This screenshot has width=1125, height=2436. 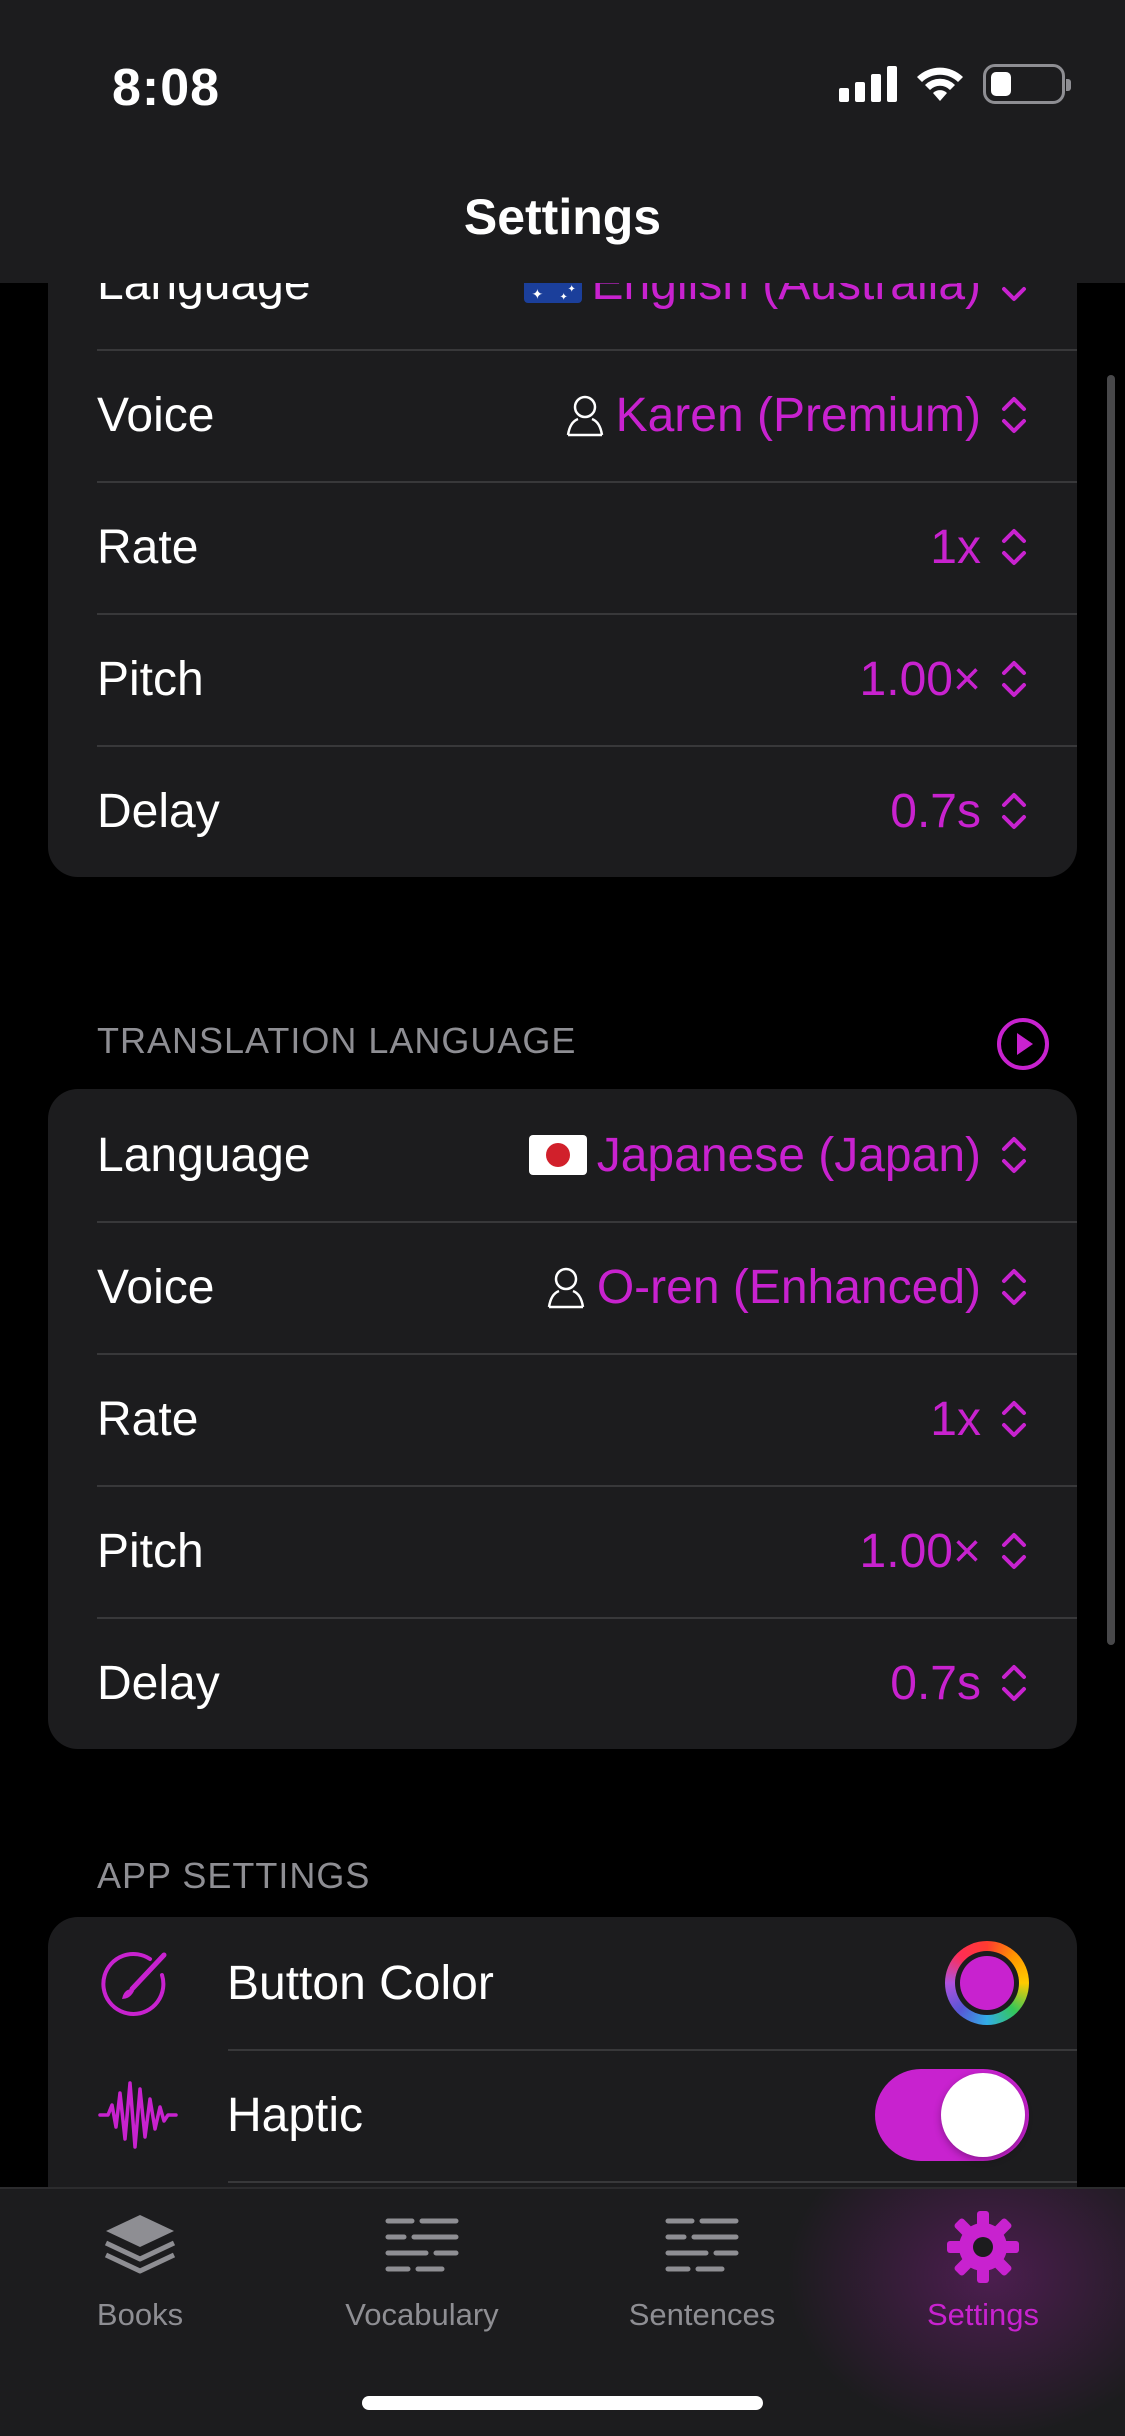 I want to click on source-rate-row: Rate 1x, so click(x=562, y=547).